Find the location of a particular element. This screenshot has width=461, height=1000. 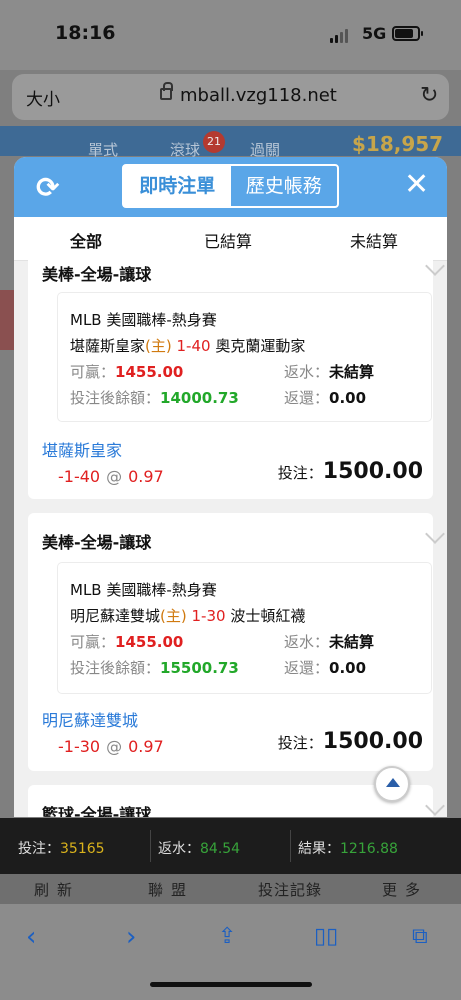

home-indicator is located at coordinates (231, 984).